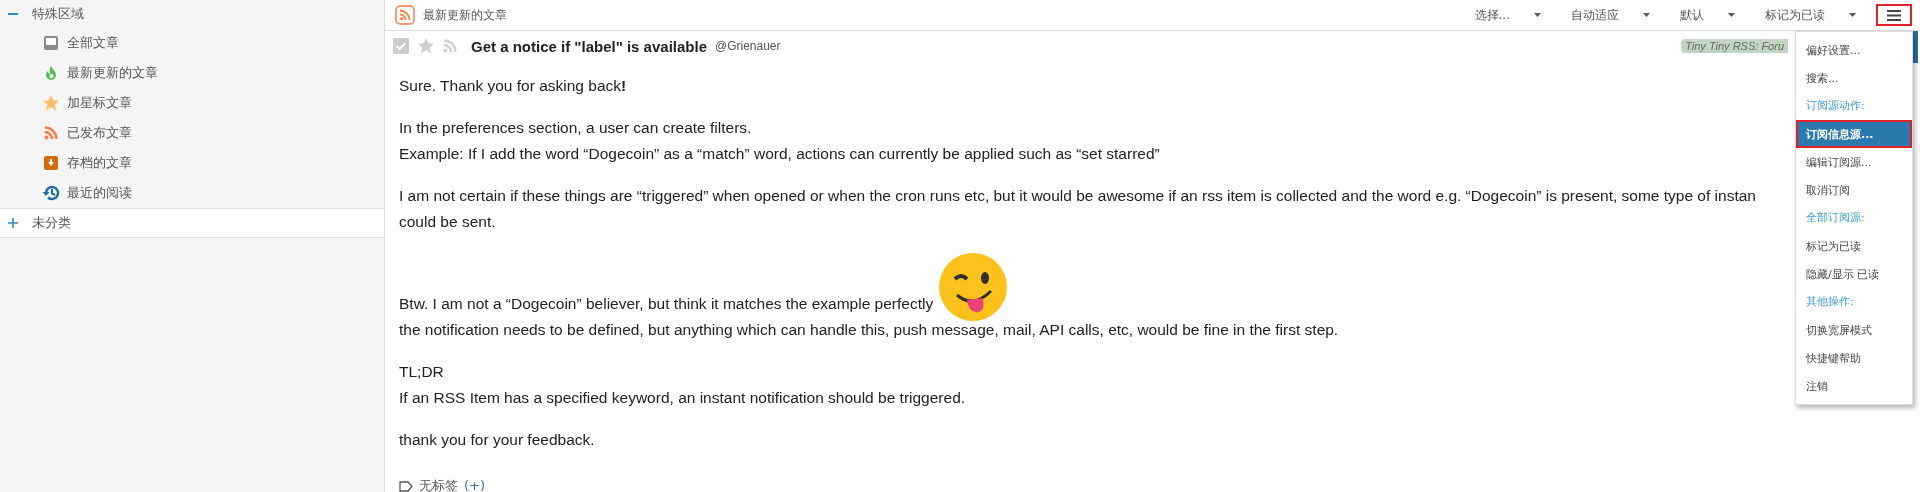 The height and width of the screenshot is (492, 1920). I want to click on feed-item: 最近的阅读, so click(99, 193).